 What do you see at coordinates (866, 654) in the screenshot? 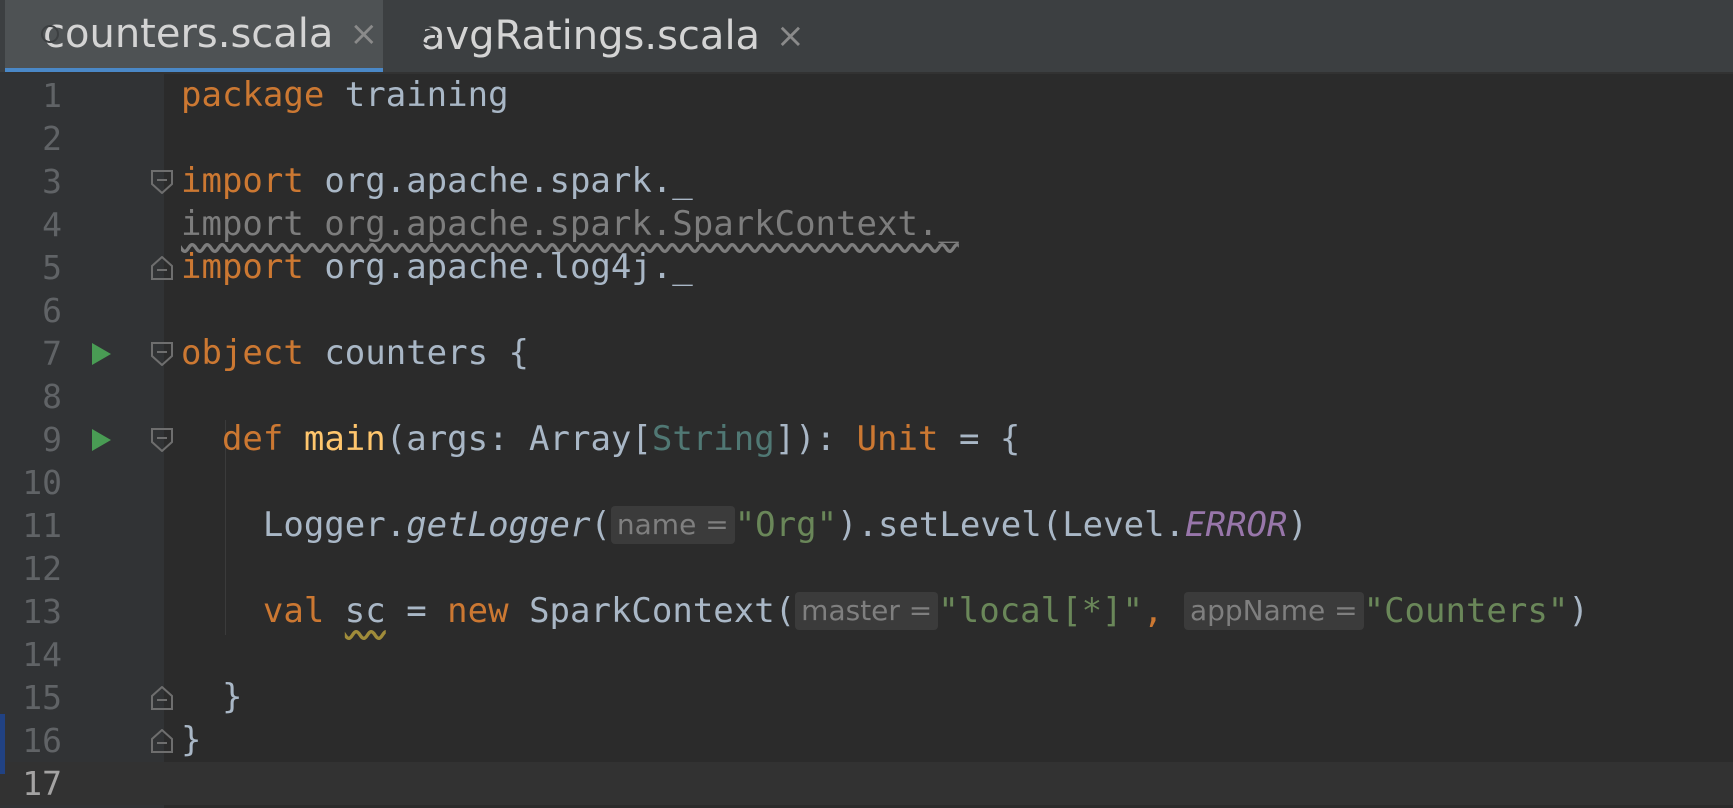
I see `code-line: 14` at bounding box center [866, 654].